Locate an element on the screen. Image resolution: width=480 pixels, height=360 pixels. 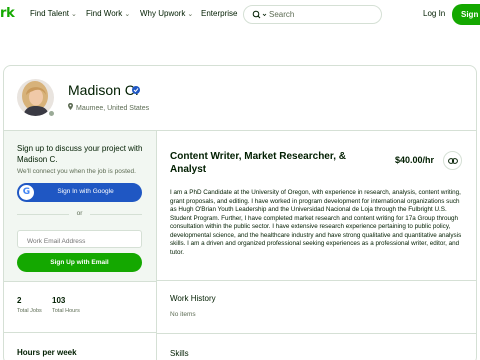
google-signin-label: Sign In with Google is located at coordinates (85, 191).